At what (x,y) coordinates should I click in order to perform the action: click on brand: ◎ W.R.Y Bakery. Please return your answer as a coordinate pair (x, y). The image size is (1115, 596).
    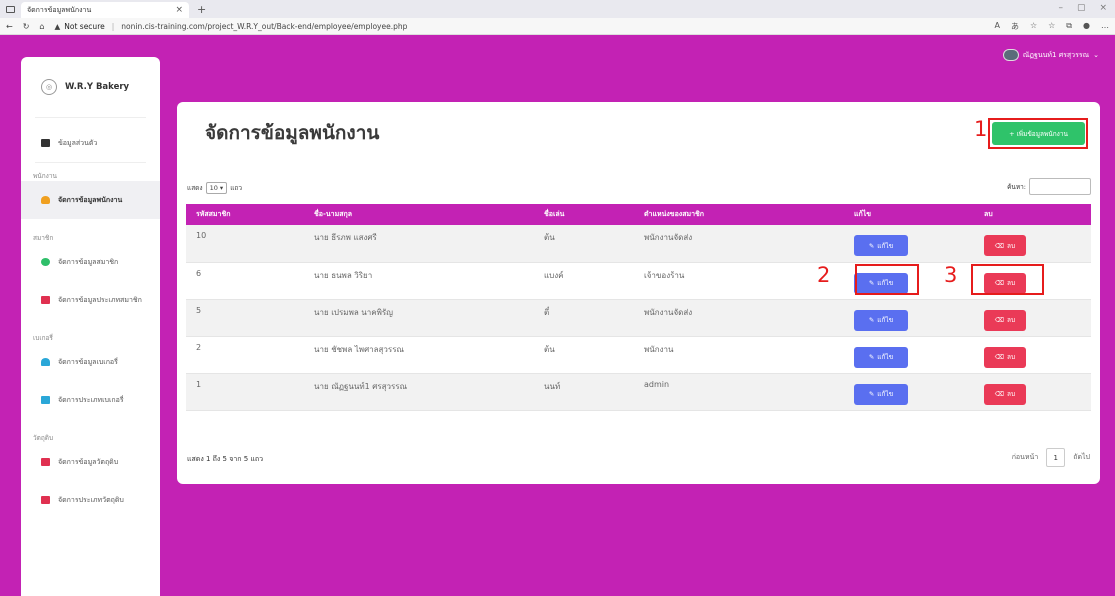
    Looking at the image, I should click on (90, 87).